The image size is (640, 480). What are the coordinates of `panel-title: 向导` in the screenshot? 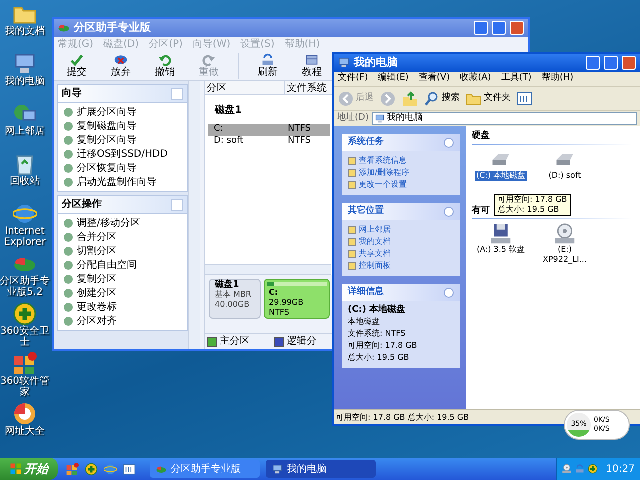 It's located at (72, 93).